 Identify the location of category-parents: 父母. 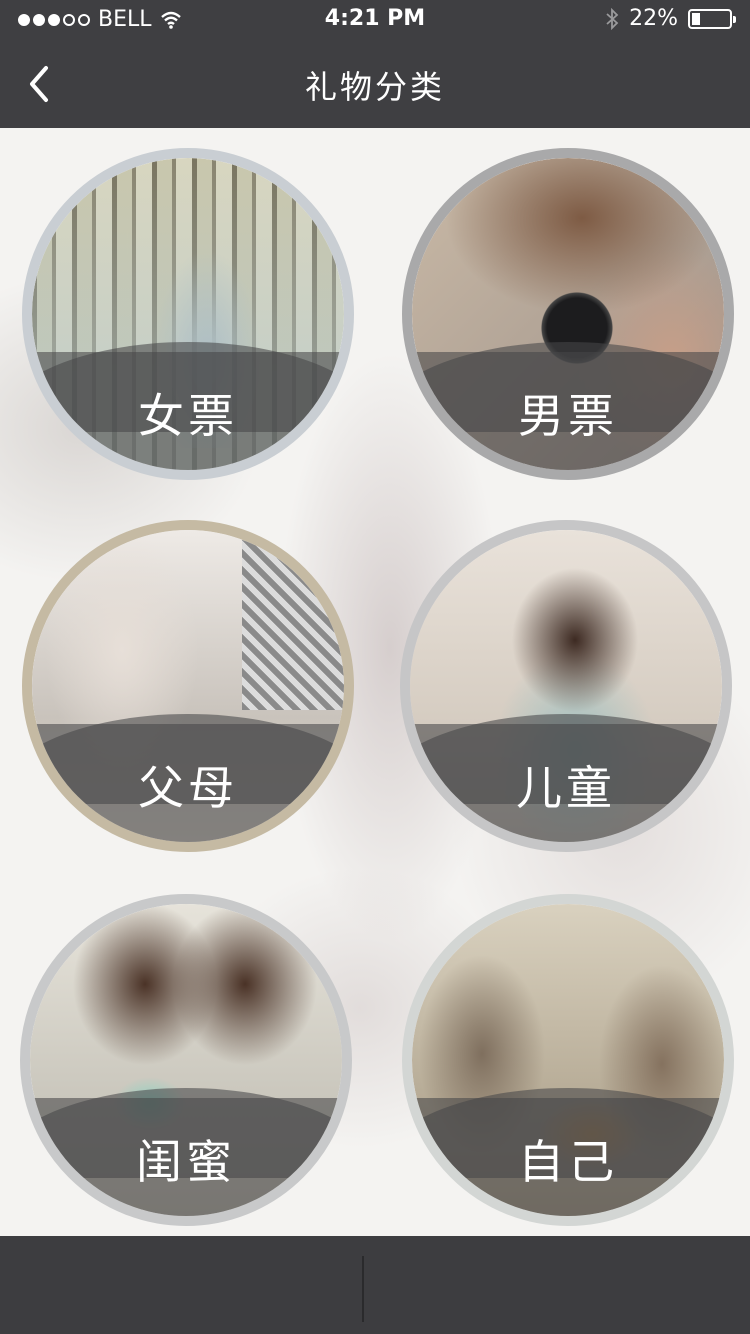
(188, 686).